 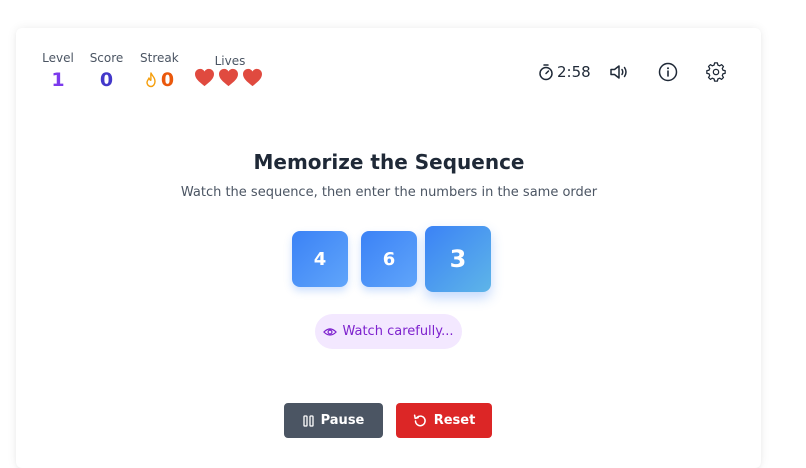 I want to click on timer-value: 2:58, so click(x=574, y=72).